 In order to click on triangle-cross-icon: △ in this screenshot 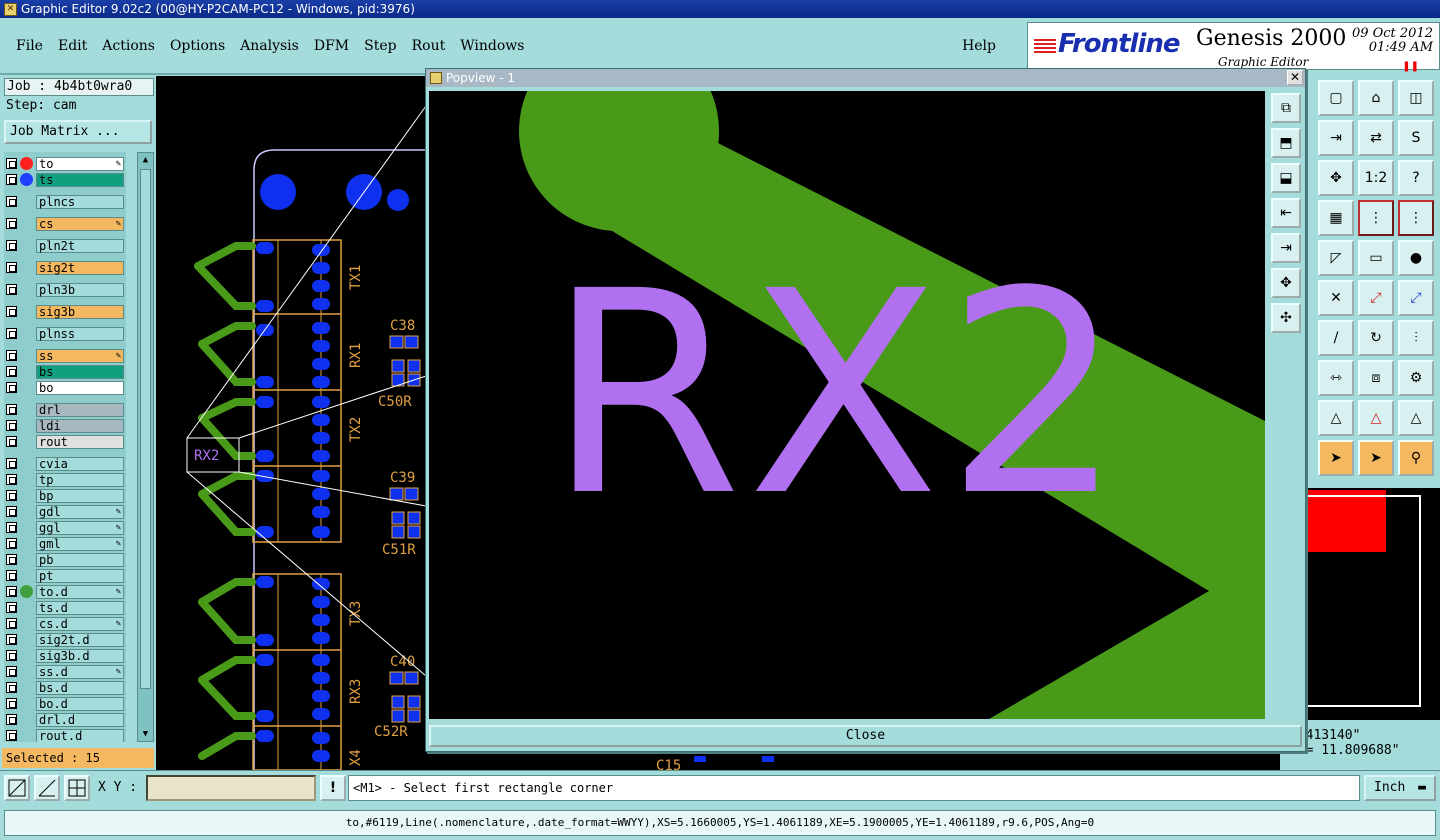, I will do `click(1416, 418)`.